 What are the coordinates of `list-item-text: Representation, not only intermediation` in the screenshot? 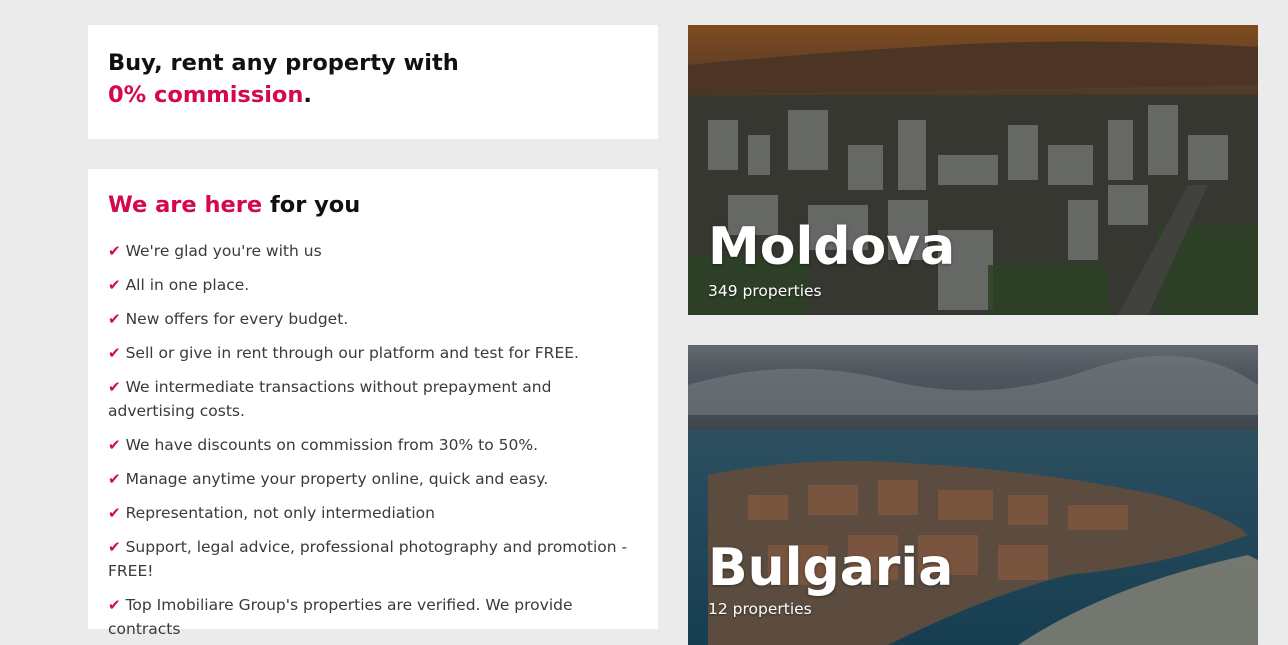 It's located at (280, 513).